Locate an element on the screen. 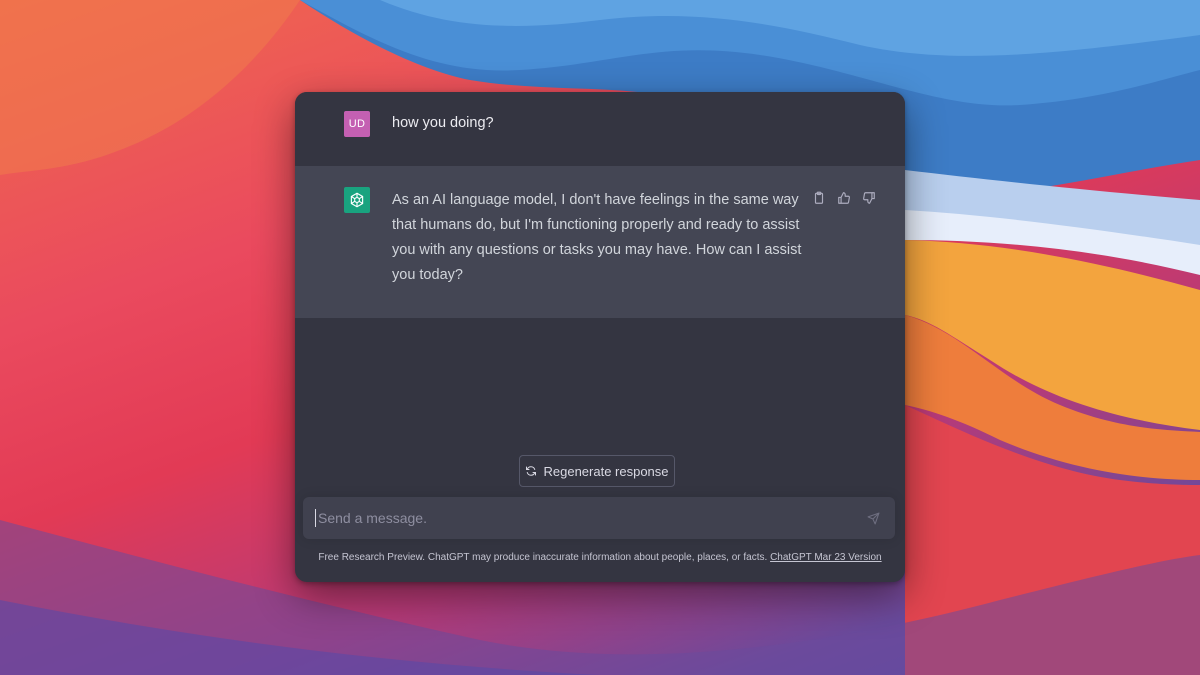 The width and height of the screenshot is (1200, 675). thumbs-up-icon is located at coordinates (844, 198).